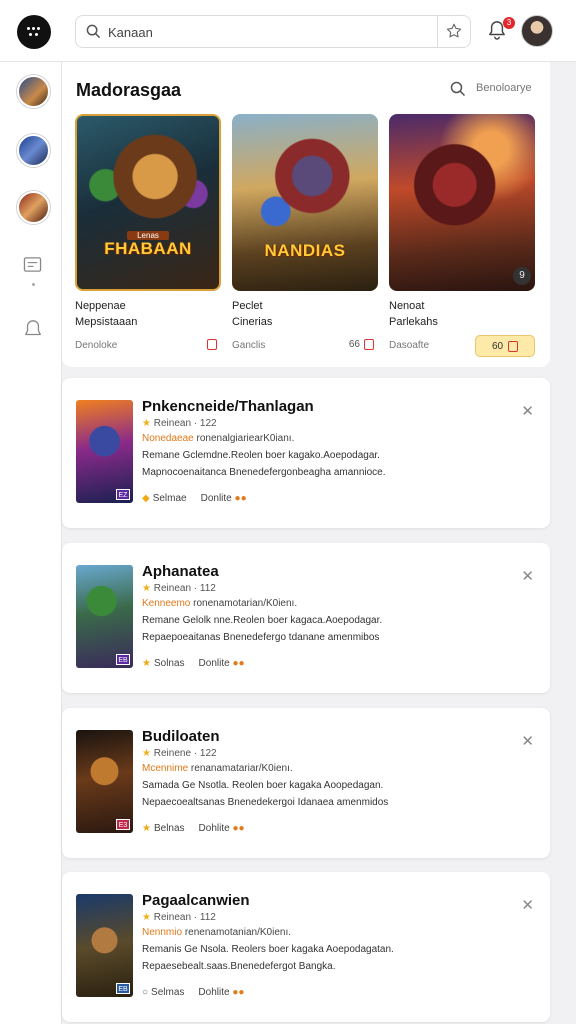  What do you see at coordinates (354, 344) in the screenshot?
I see `card-meta-value: 66` at bounding box center [354, 344].